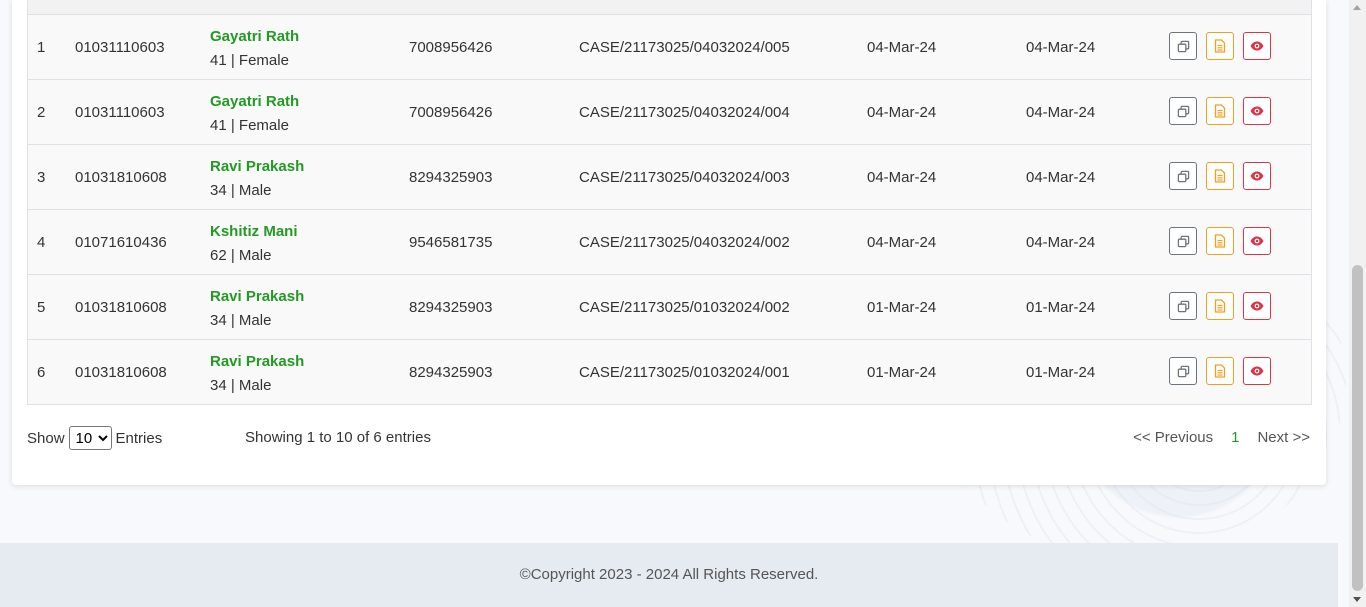  What do you see at coordinates (46, 438) in the screenshot?
I see `show-label: Show` at bounding box center [46, 438].